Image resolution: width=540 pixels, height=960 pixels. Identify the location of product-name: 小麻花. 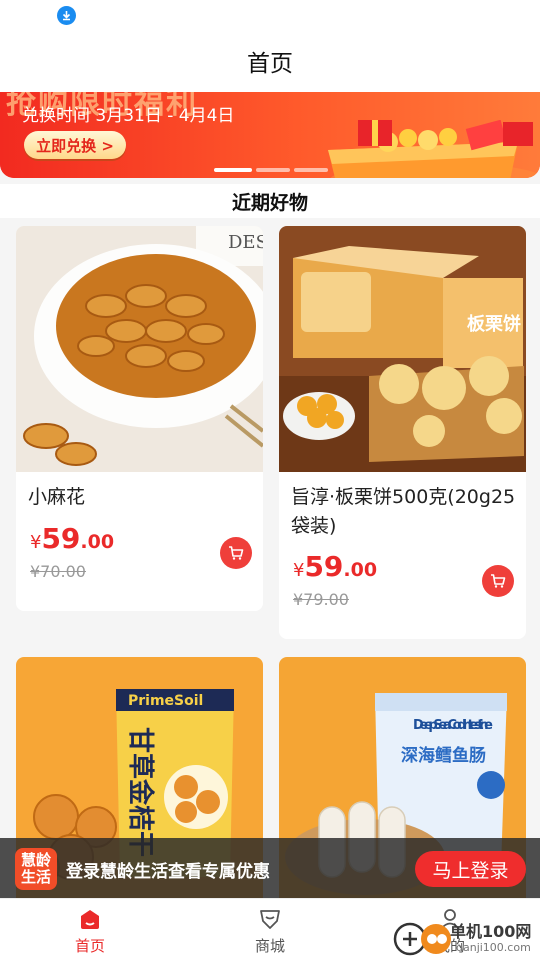
(57, 497).